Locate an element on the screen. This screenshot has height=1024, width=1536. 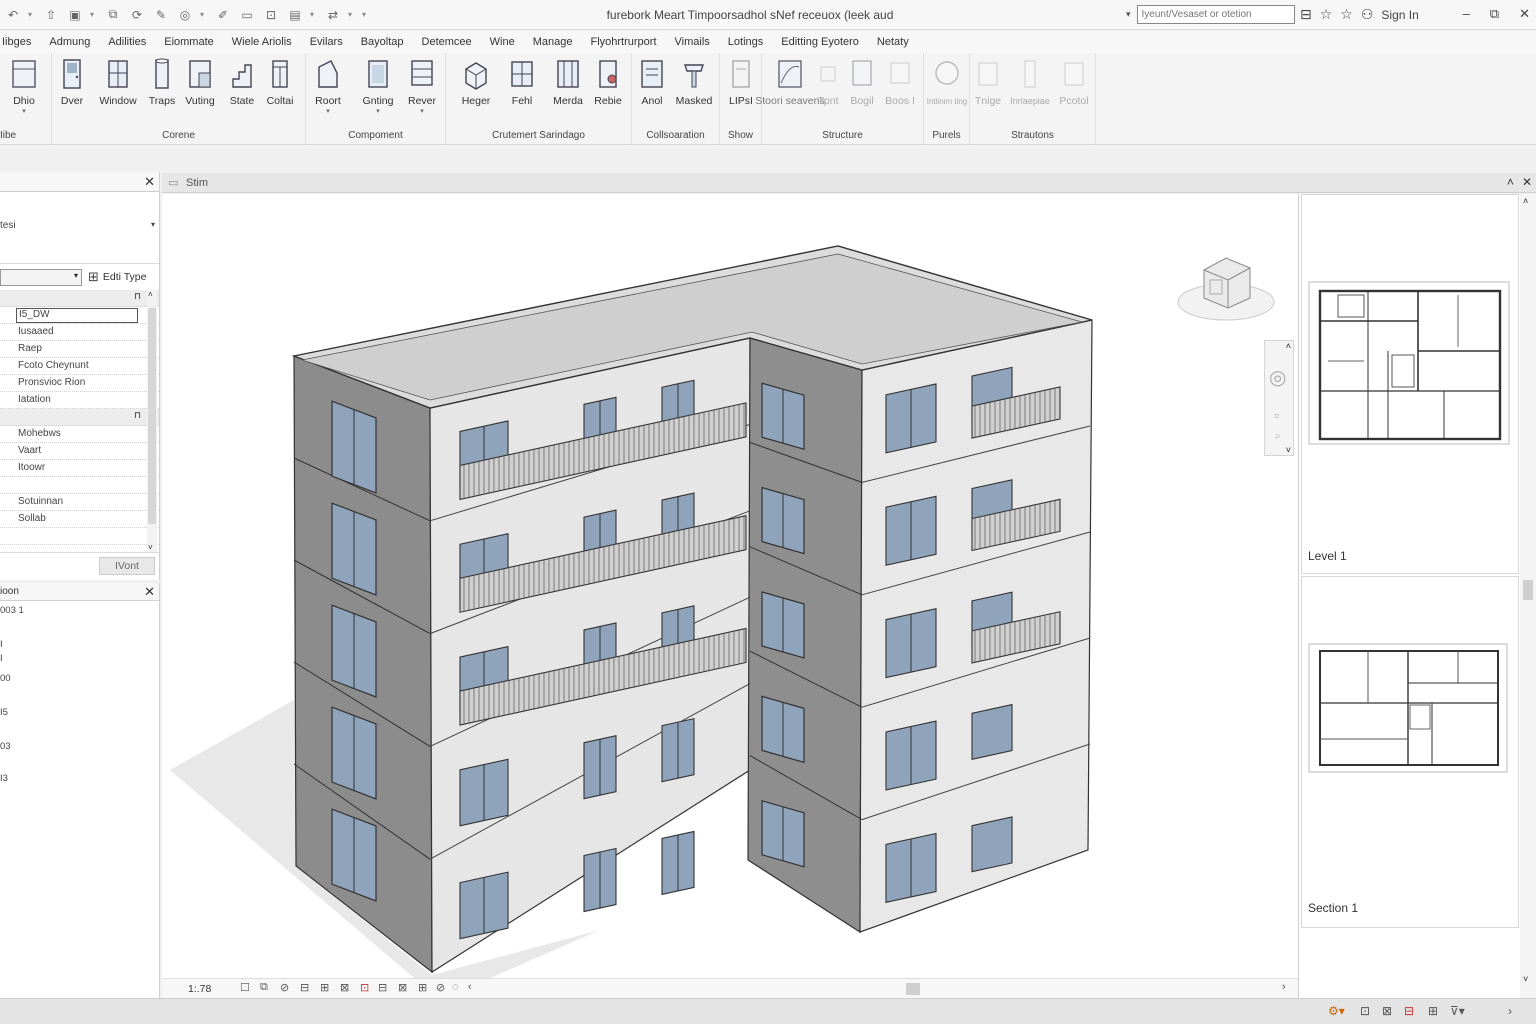
type-selector: tesi ▾ is located at coordinates (79, 228).